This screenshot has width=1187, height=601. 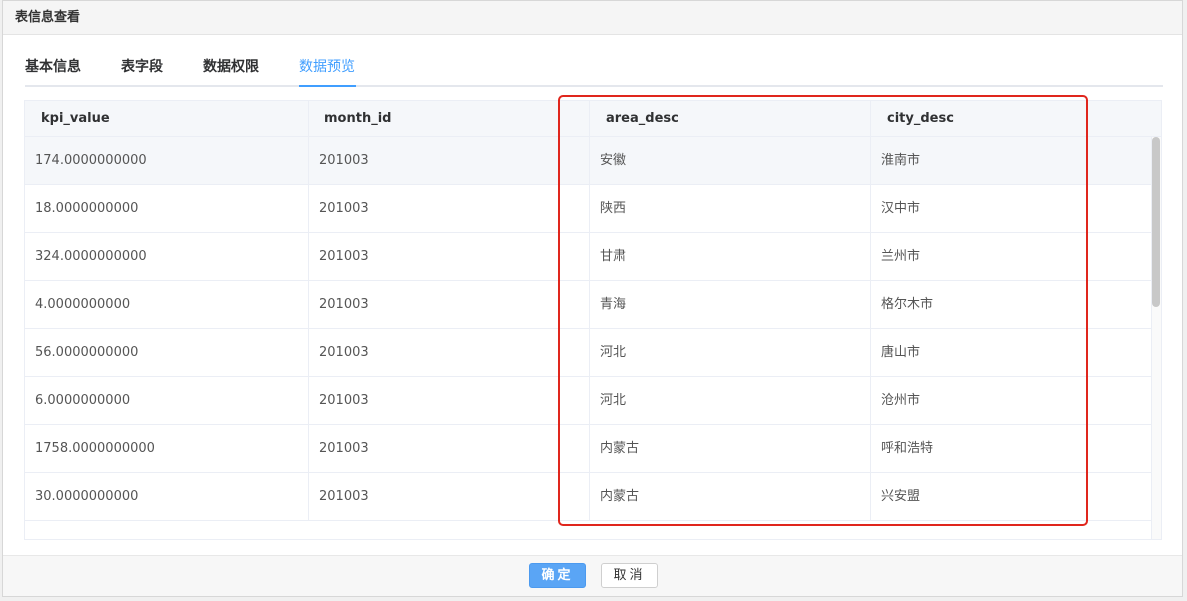 I want to click on cell-city-desc: 淮南市, so click(x=901, y=160).